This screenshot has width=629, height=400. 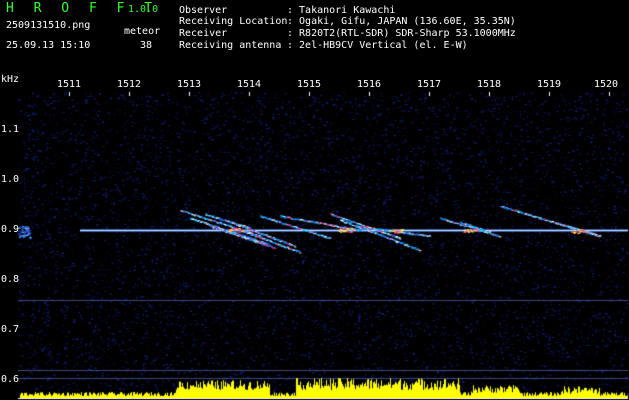 I want to click on frequency-tick: 0.7, so click(x=10, y=329).